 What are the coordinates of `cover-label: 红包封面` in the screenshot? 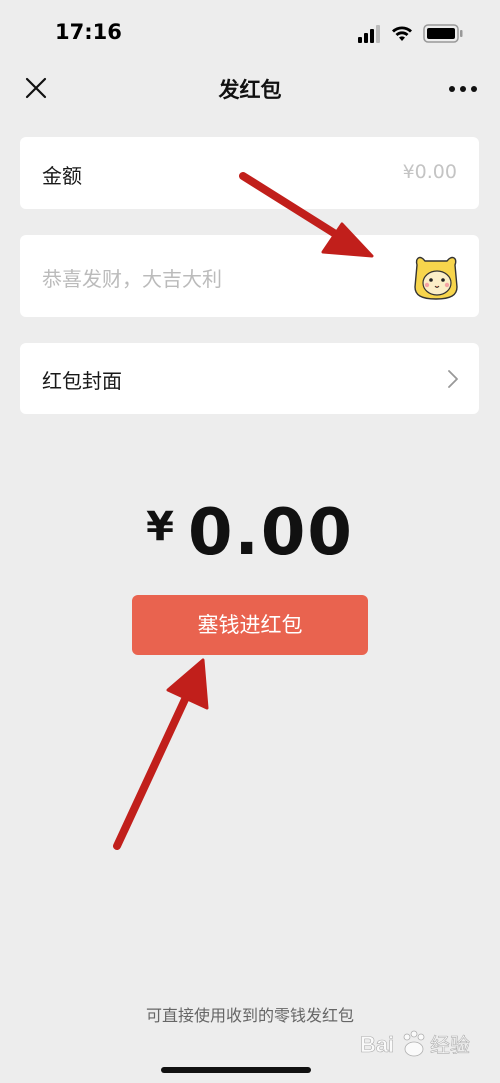 It's located at (82, 381).